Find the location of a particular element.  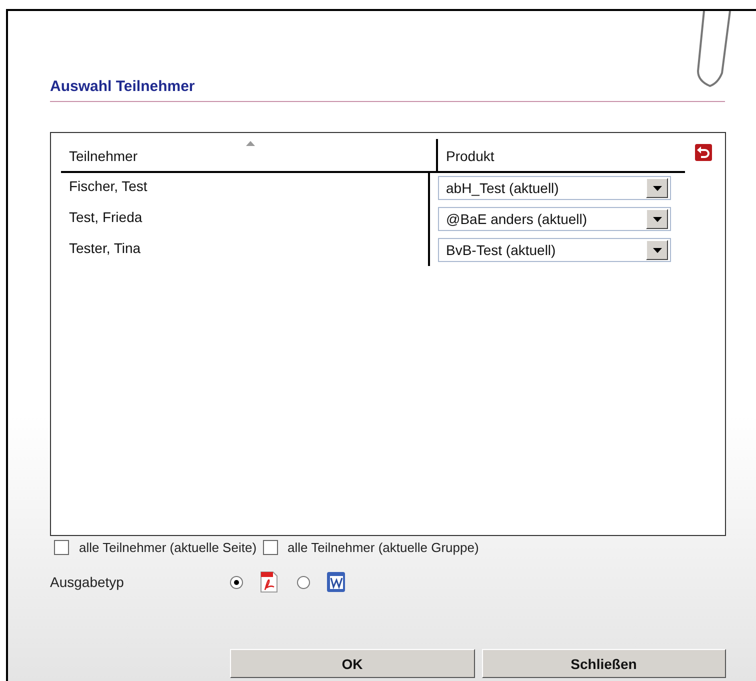

column-header: Teilnehmer is located at coordinates (248, 155).